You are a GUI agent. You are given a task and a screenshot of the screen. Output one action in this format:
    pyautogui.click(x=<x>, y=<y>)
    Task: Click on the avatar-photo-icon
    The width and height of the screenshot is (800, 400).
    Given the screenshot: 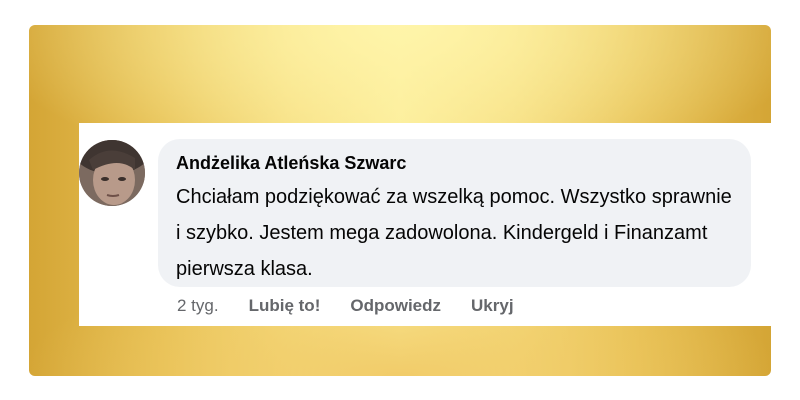 What is the action you would take?
    pyautogui.click(x=112, y=173)
    